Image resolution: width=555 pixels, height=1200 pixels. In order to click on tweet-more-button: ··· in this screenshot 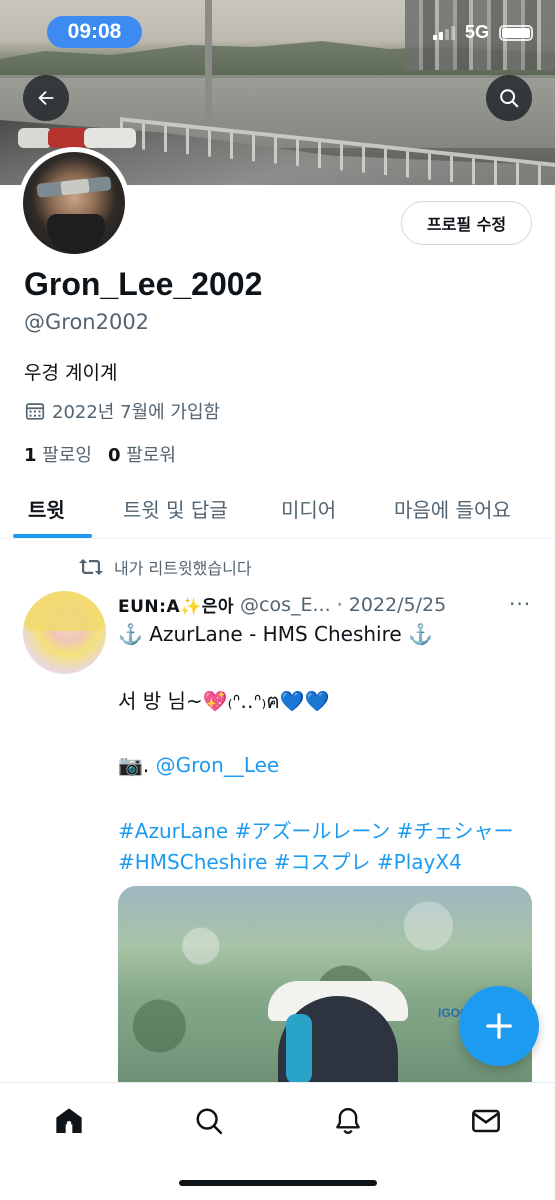, I will do `click(520, 604)`.